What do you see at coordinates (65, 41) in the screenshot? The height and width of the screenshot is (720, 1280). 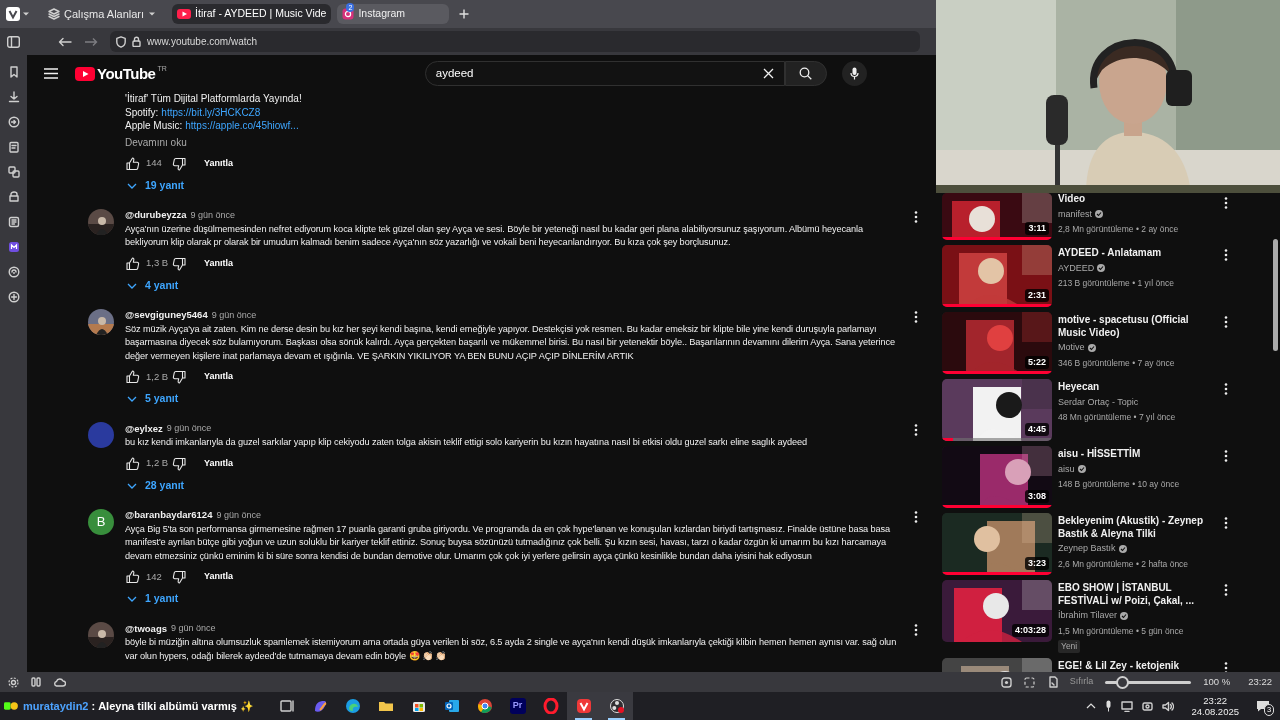 I see `back-icon` at bounding box center [65, 41].